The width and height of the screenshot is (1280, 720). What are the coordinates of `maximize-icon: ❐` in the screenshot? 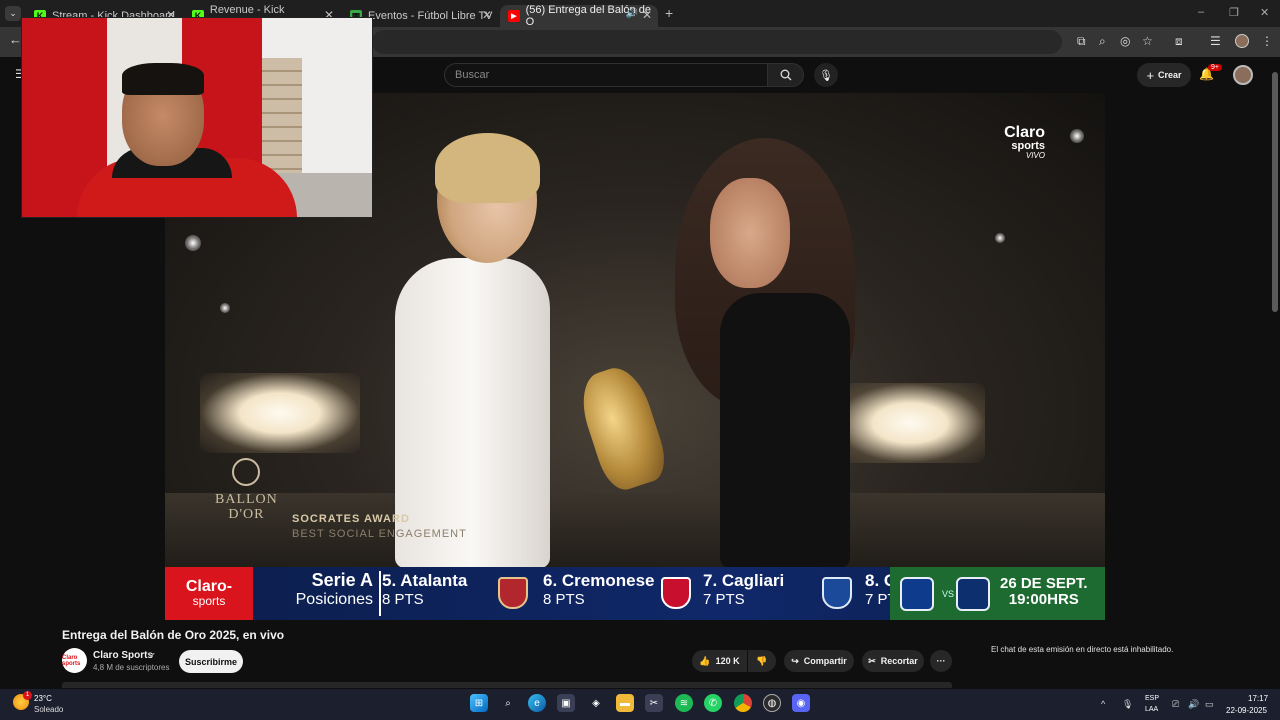 It's located at (1234, 12).